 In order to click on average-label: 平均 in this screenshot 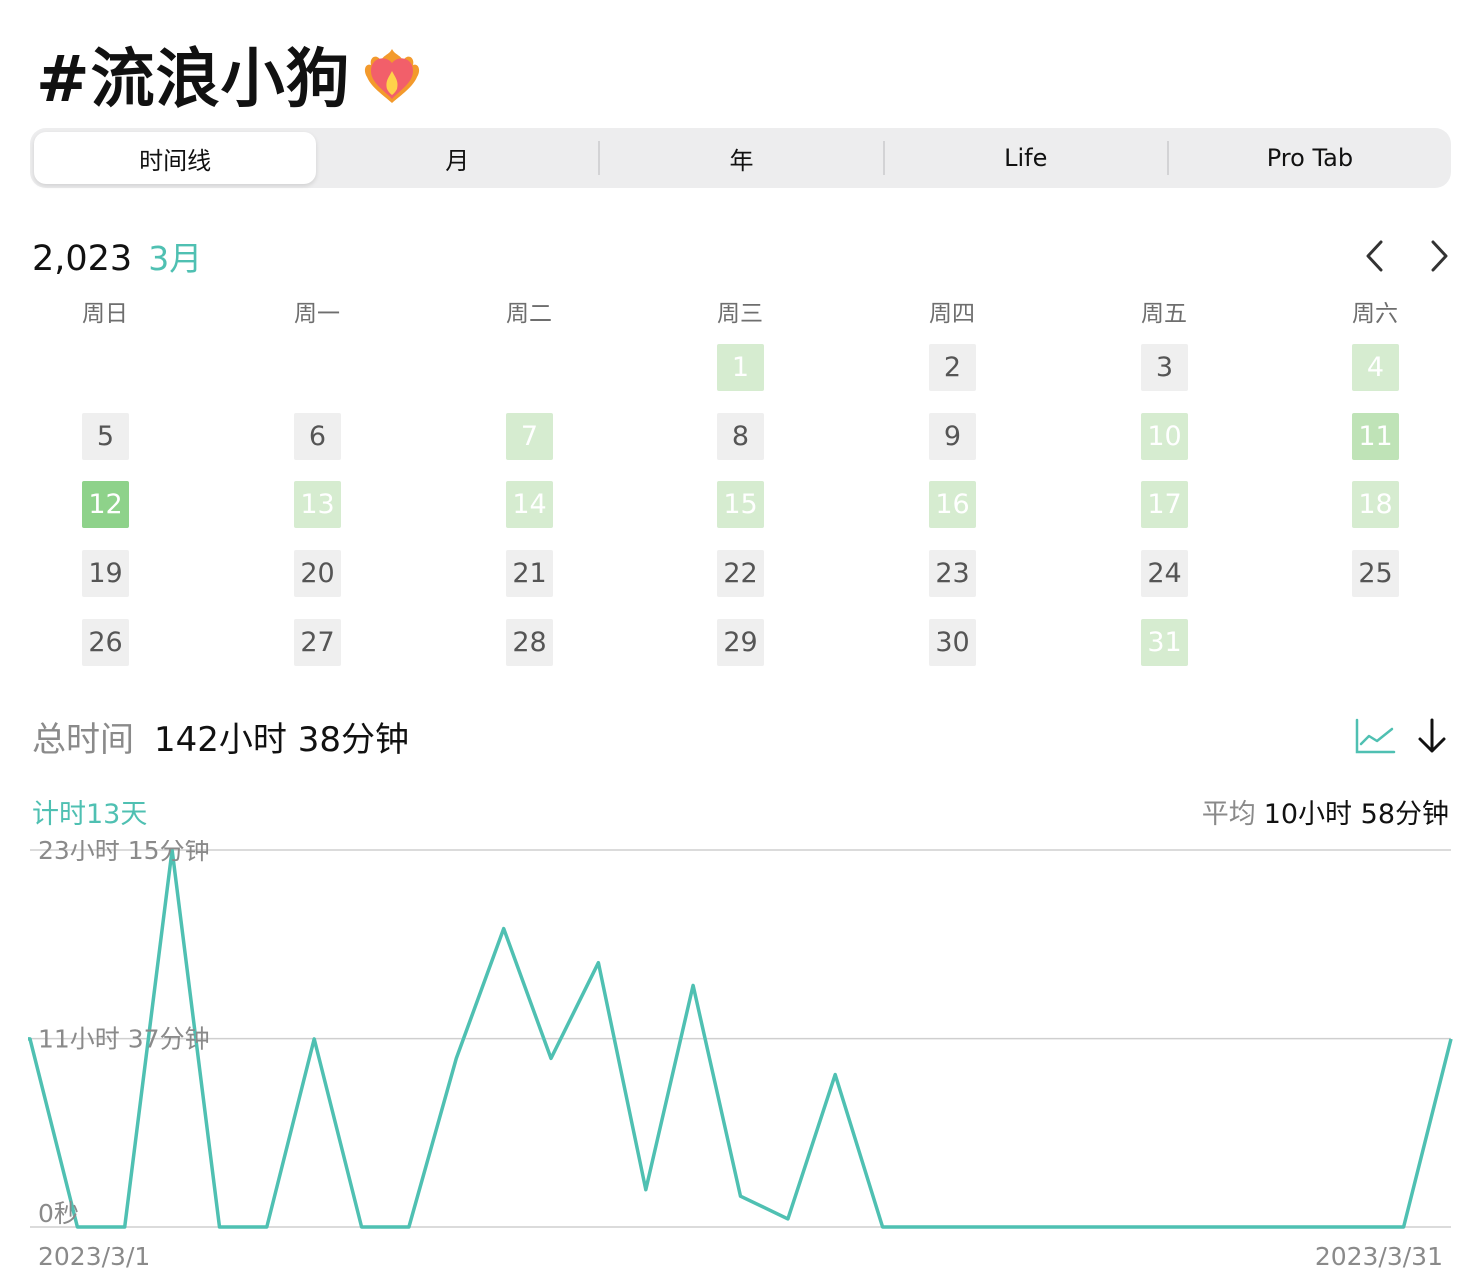, I will do `click(1228, 814)`.